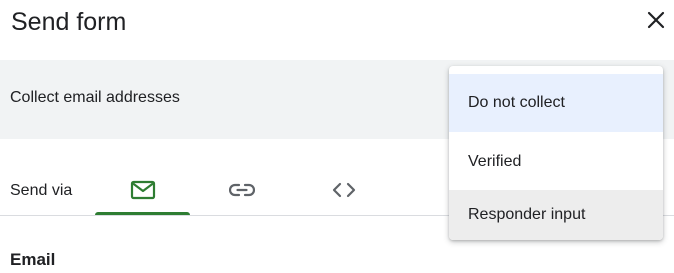 The height and width of the screenshot is (273, 674). What do you see at coordinates (33, 259) in the screenshot?
I see `email-section-heading: Email` at bounding box center [33, 259].